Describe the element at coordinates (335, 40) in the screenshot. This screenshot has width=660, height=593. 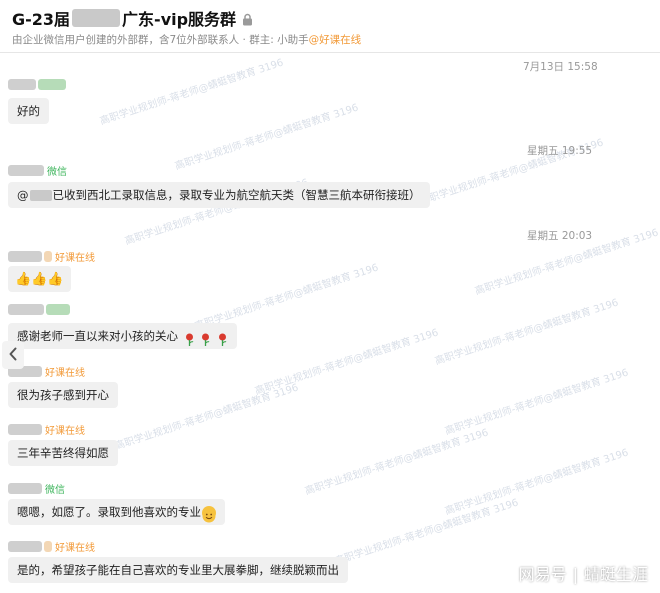
I see `owner-org: @好课在线` at that location.